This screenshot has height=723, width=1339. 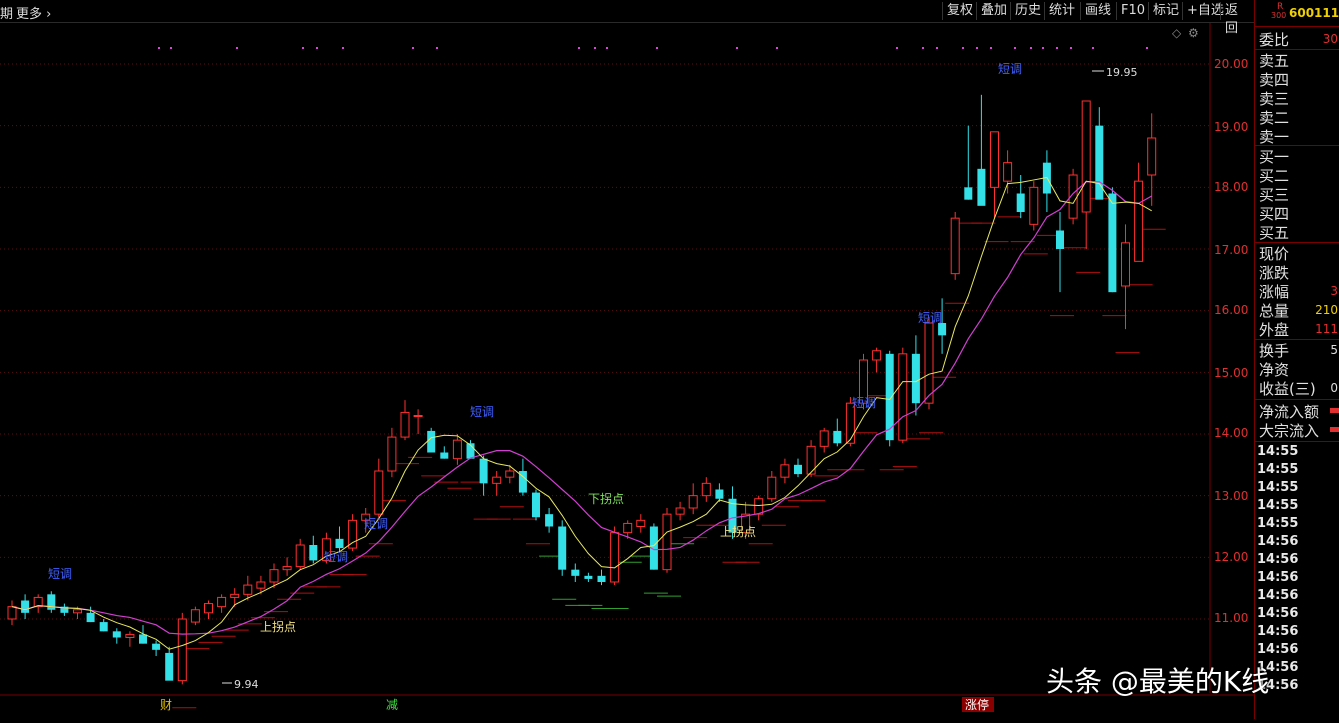 I want to click on eps-value: 0, so click(x=1334, y=388).